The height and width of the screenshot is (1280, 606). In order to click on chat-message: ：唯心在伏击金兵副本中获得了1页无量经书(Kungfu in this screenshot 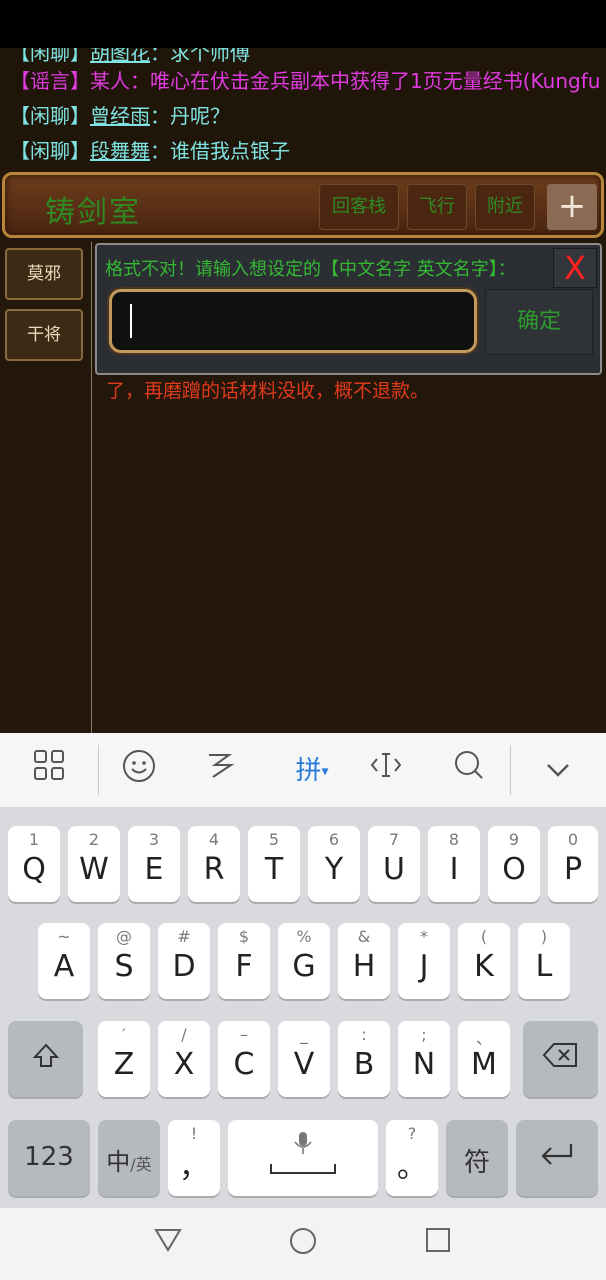, I will do `click(365, 81)`.